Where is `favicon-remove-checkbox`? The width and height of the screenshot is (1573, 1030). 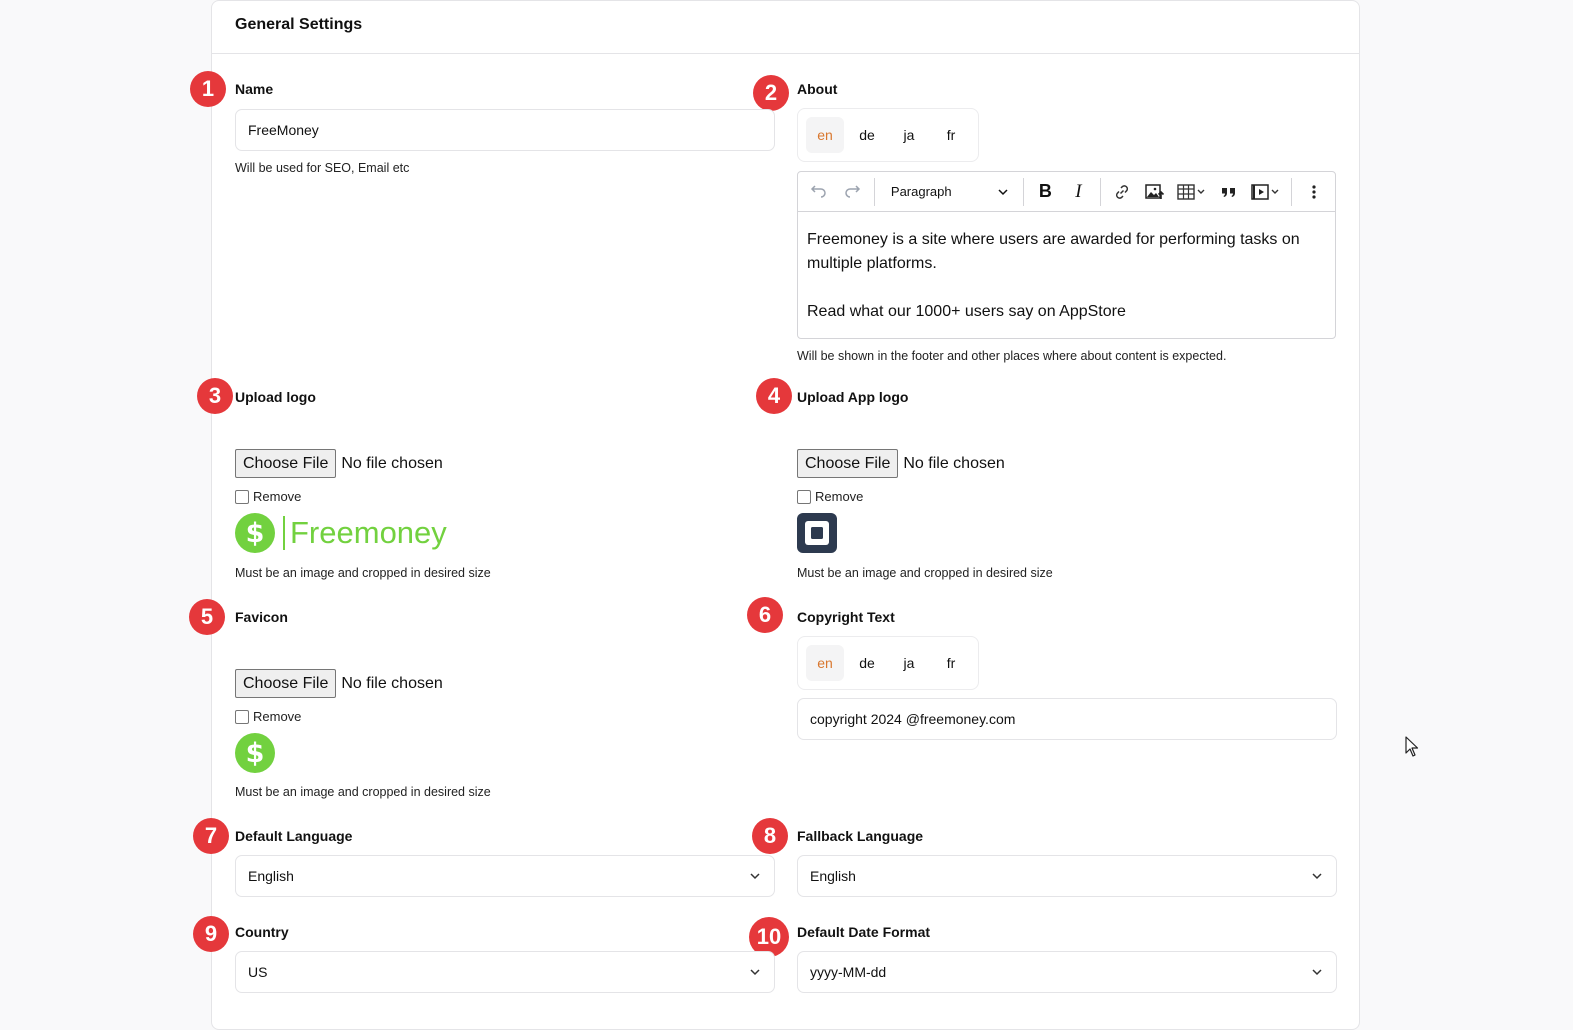
favicon-remove-checkbox is located at coordinates (242, 716).